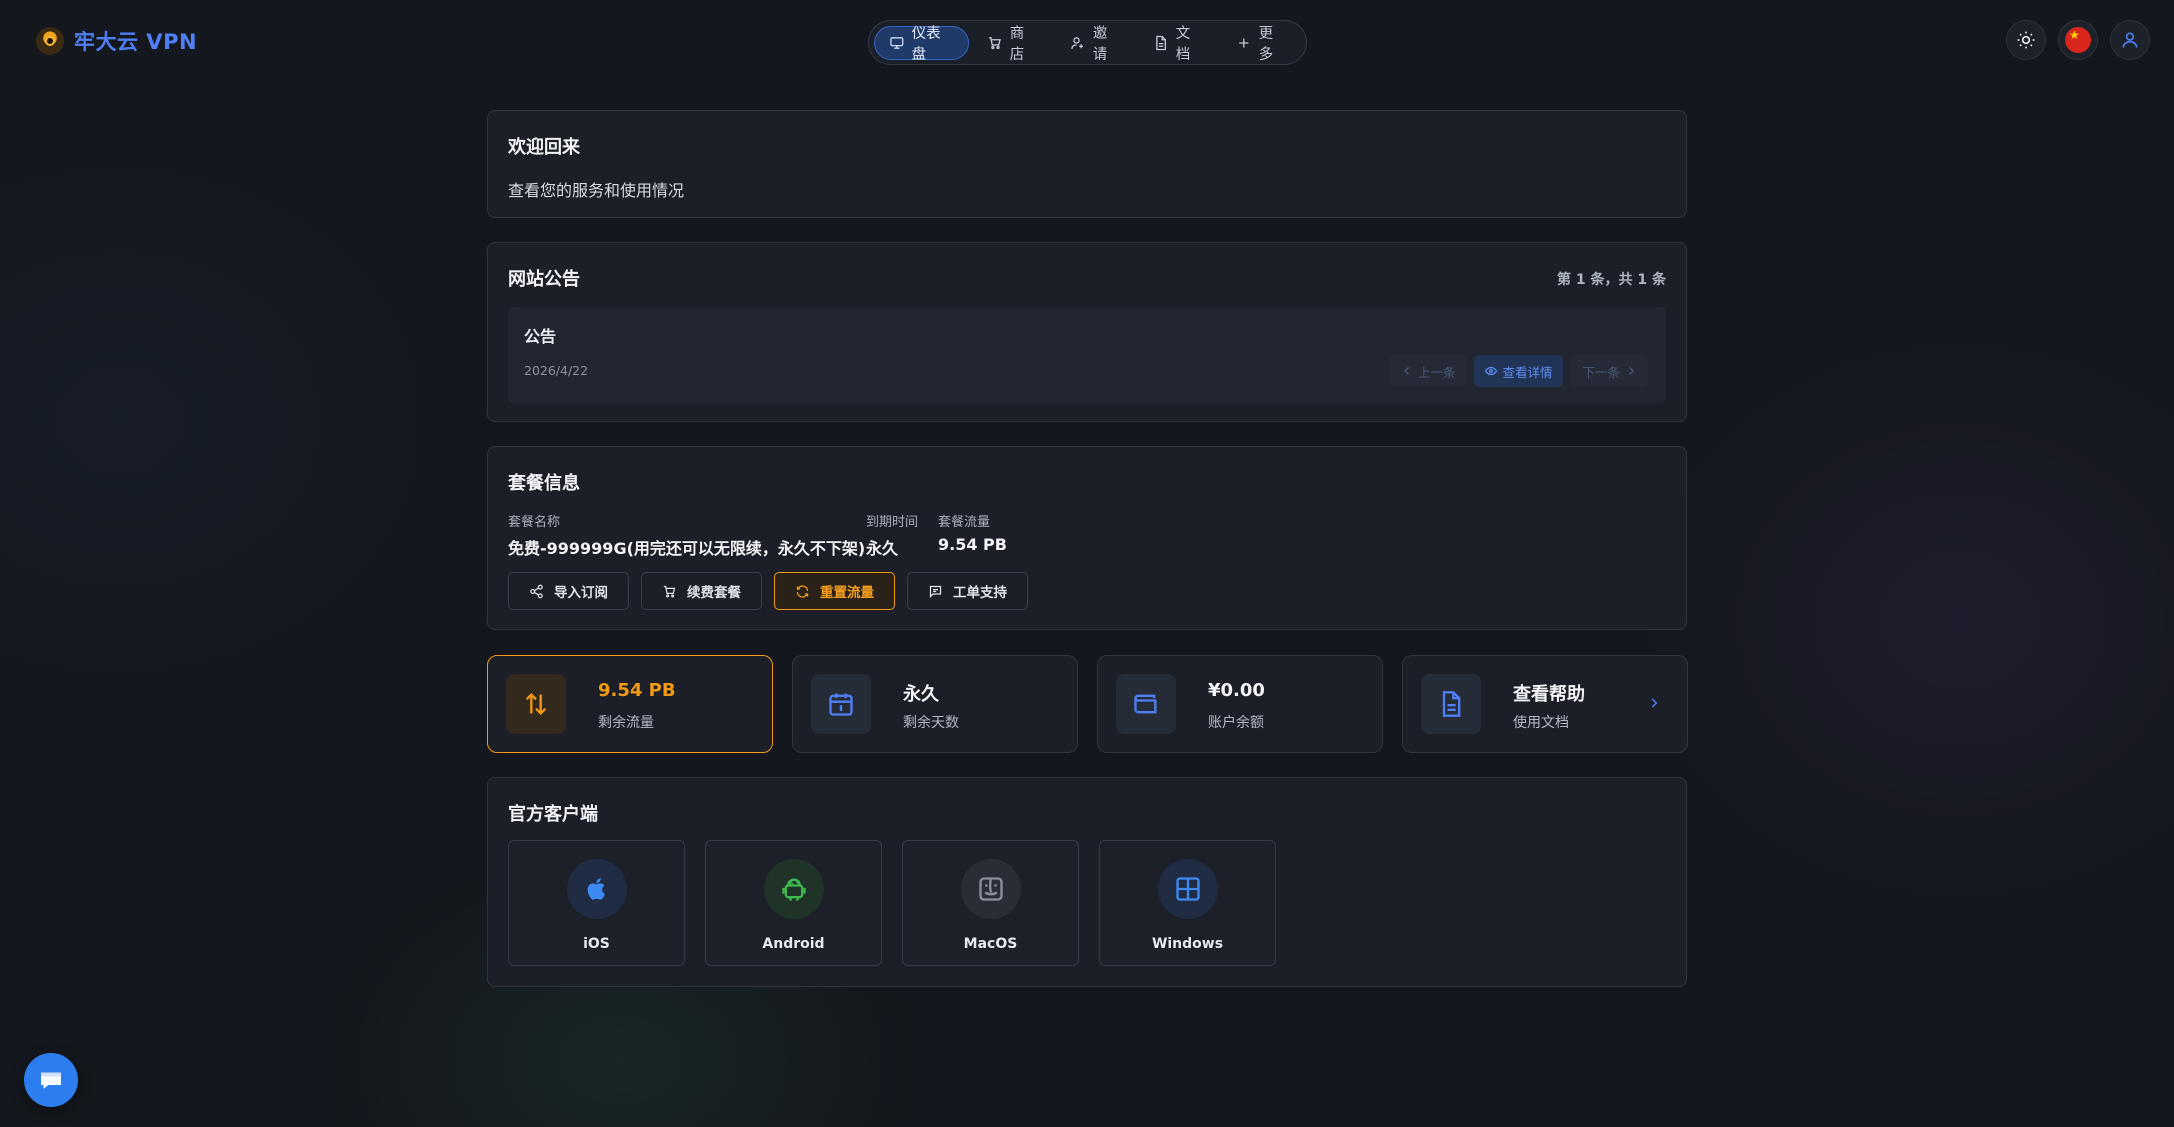 This screenshot has width=2174, height=1127. I want to click on stat-label: 使用文档, so click(1541, 723).